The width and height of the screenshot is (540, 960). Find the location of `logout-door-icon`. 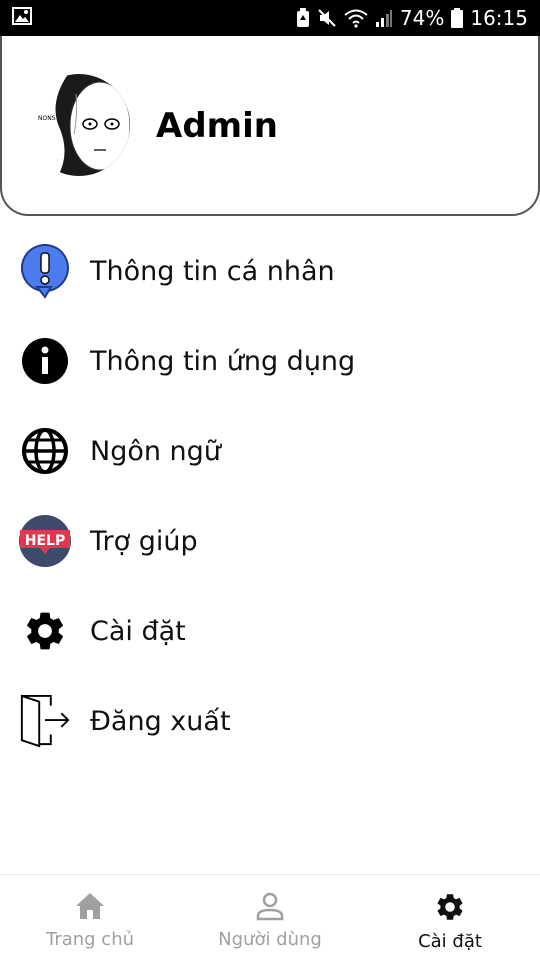

logout-door-icon is located at coordinates (45, 721).